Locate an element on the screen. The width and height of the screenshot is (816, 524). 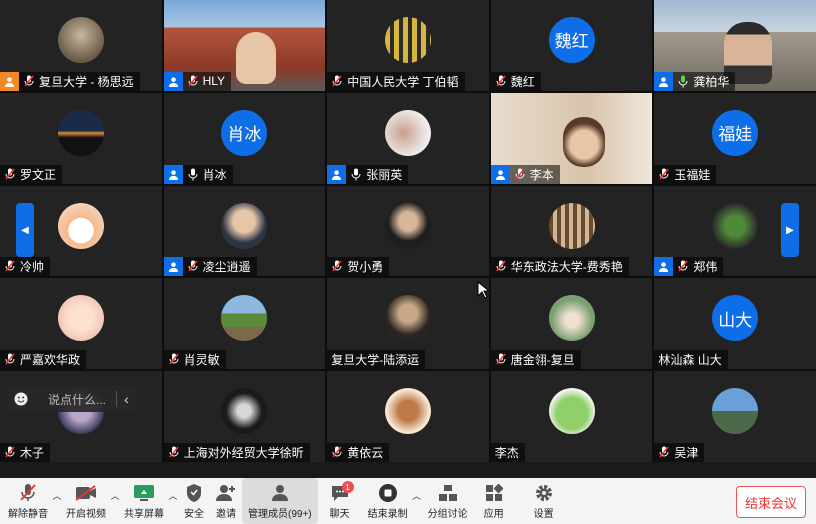
apps-button: 应用 is located at coordinates (494, 501).